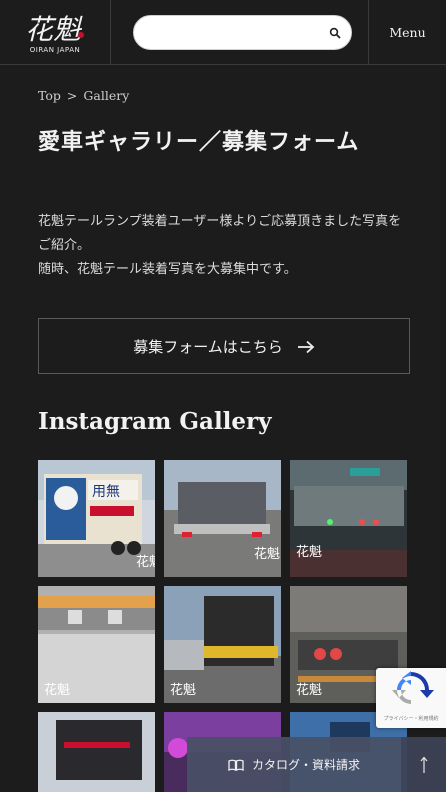  I want to click on oiran-logo-icon: 花魁, so click(54, 29).